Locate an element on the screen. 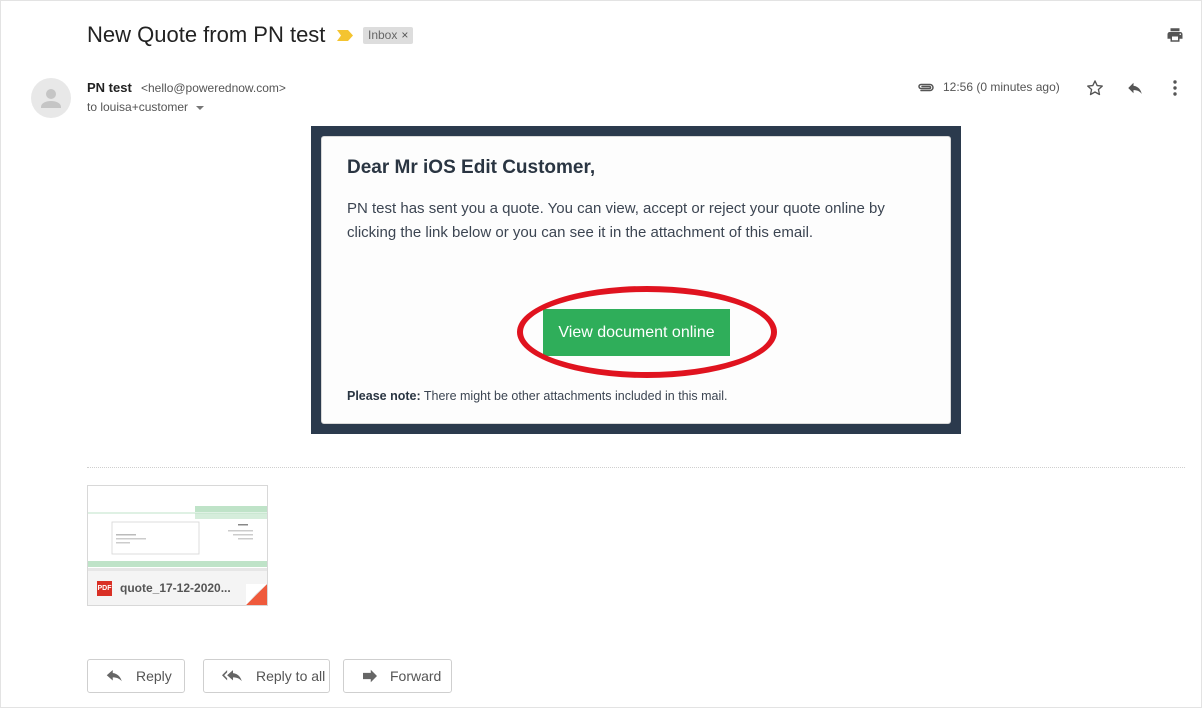 The image size is (1202, 708). note-label: Please note: is located at coordinates (384, 396).